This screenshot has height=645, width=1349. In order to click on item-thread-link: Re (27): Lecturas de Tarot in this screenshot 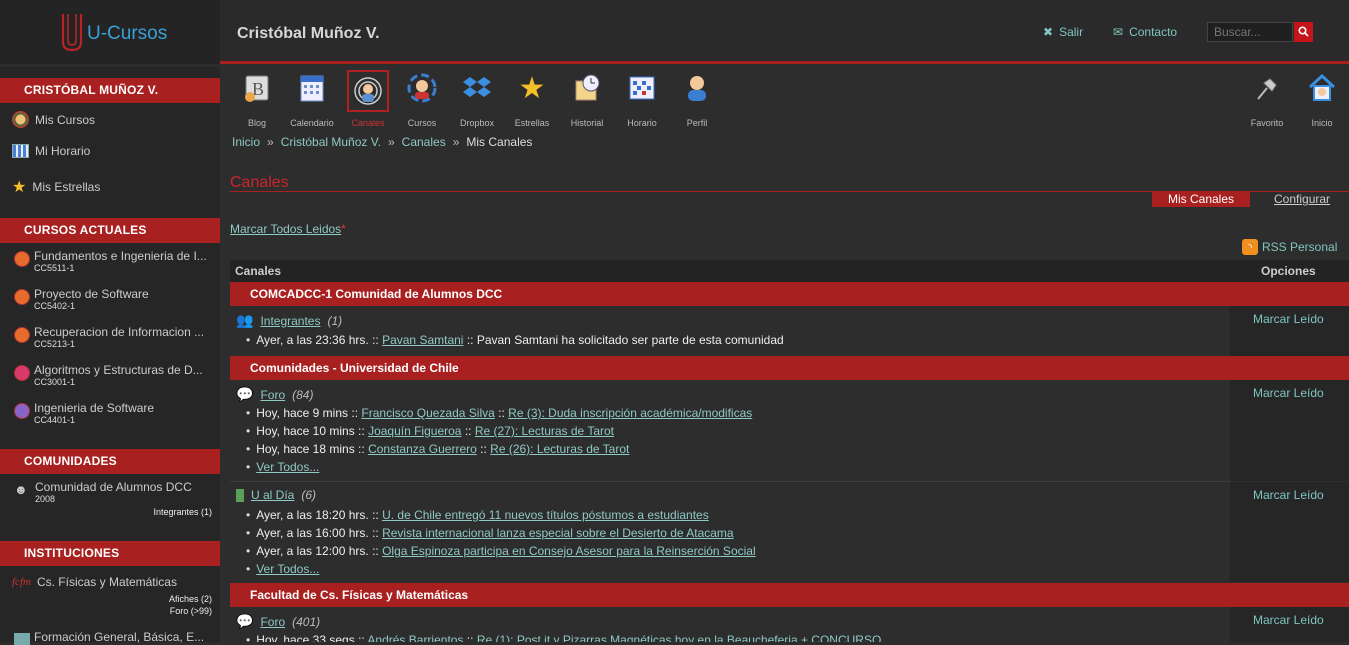, I will do `click(544, 431)`.